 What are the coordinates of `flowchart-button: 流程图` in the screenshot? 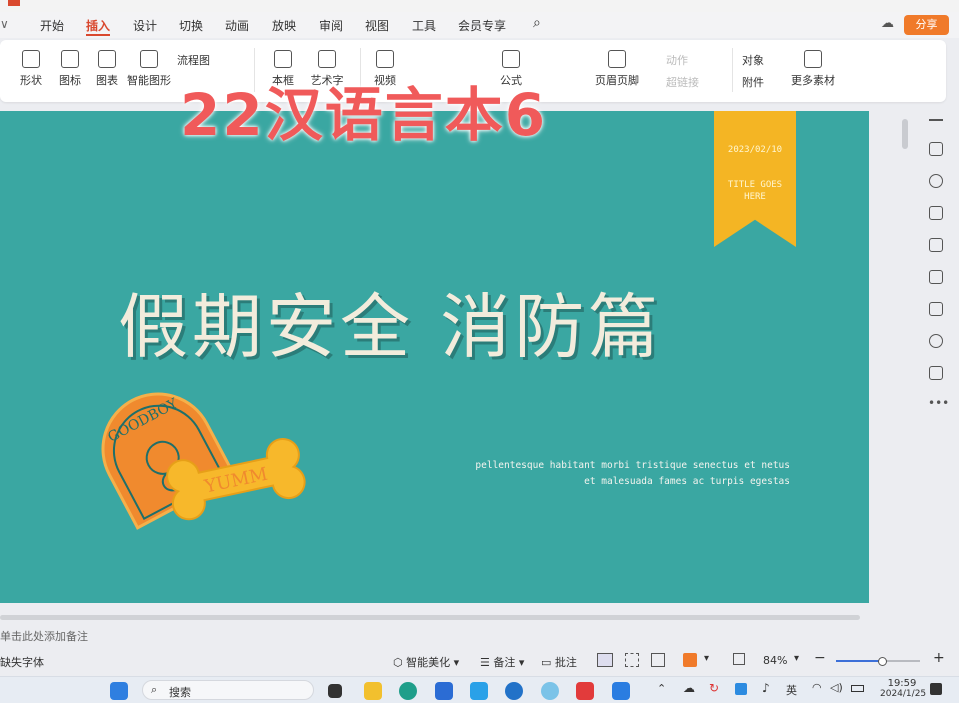 It's located at (207, 60).